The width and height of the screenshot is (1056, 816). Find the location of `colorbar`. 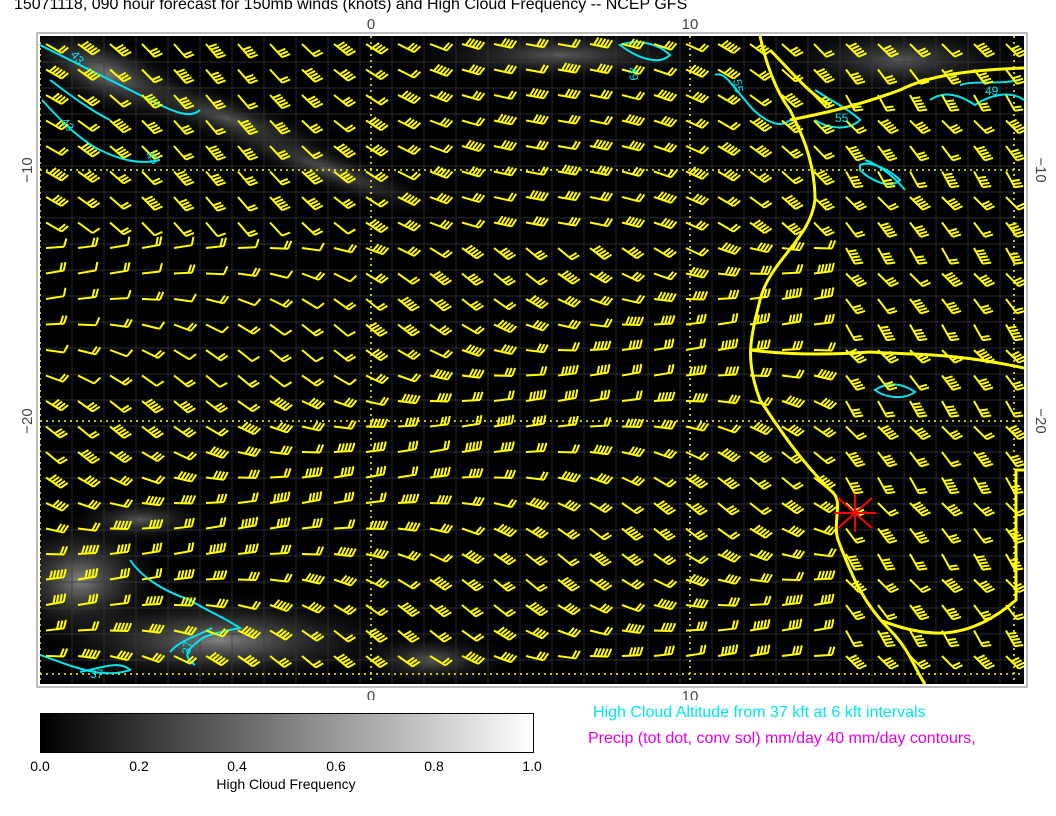

colorbar is located at coordinates (287, 733).